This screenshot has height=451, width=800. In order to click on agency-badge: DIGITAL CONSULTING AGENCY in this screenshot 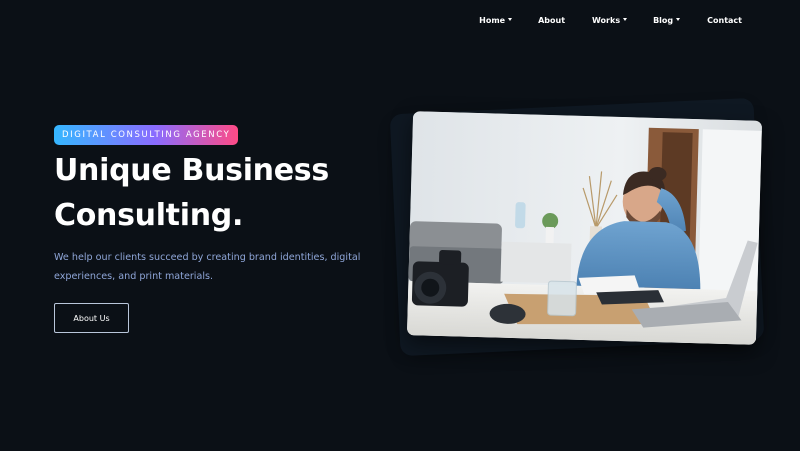, I will do `click(146, 135)`.